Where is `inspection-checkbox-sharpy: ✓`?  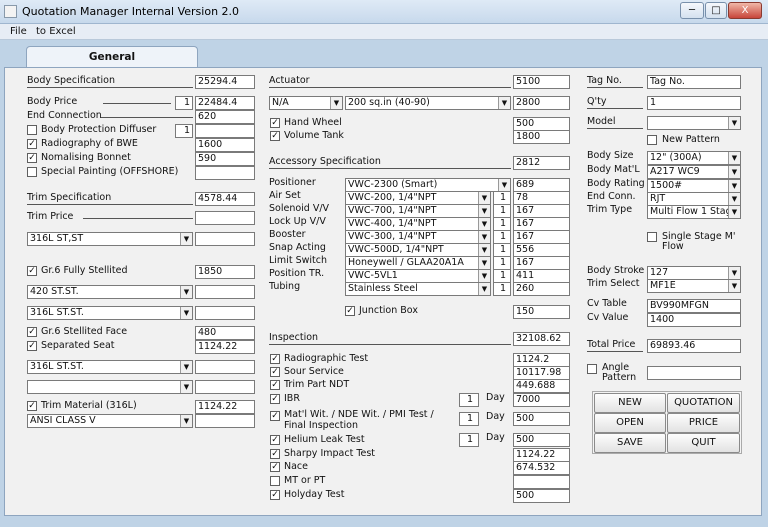
inspection-checkbox-sharpy: ✓ is located at coordinates (275, 454).